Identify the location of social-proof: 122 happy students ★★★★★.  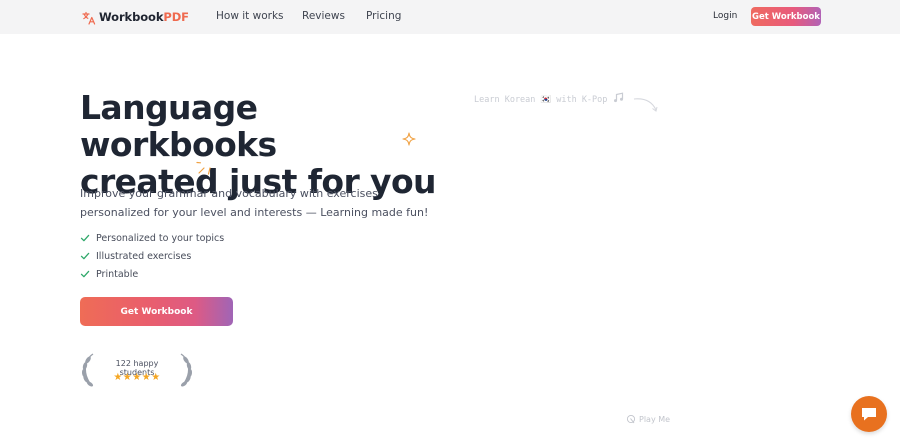
(137, 370).